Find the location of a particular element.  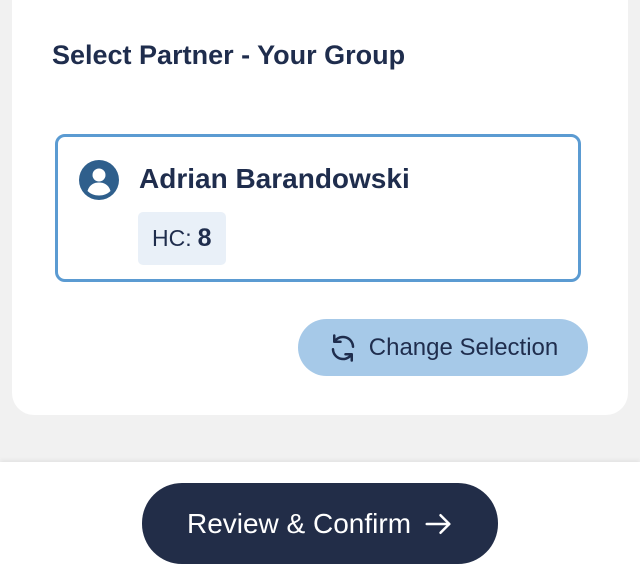

card-title: Select Partner - Your Group is located at coordinates (229, 55).